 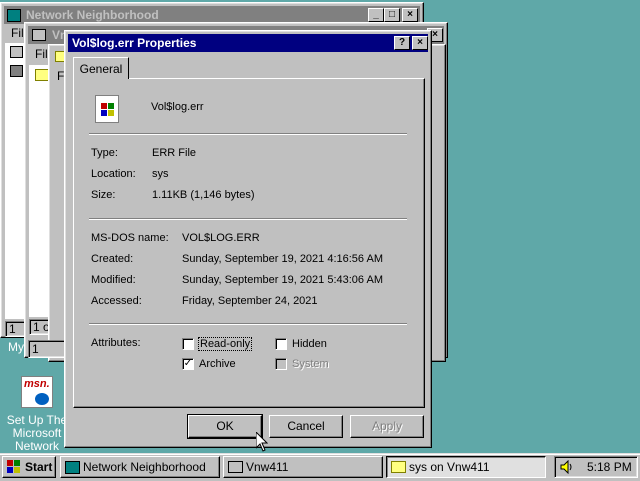 What do you see at coordinates (262, 442) in the screenshot?
I see `mouse-cursor-icon` at bounding box center [262, 442].